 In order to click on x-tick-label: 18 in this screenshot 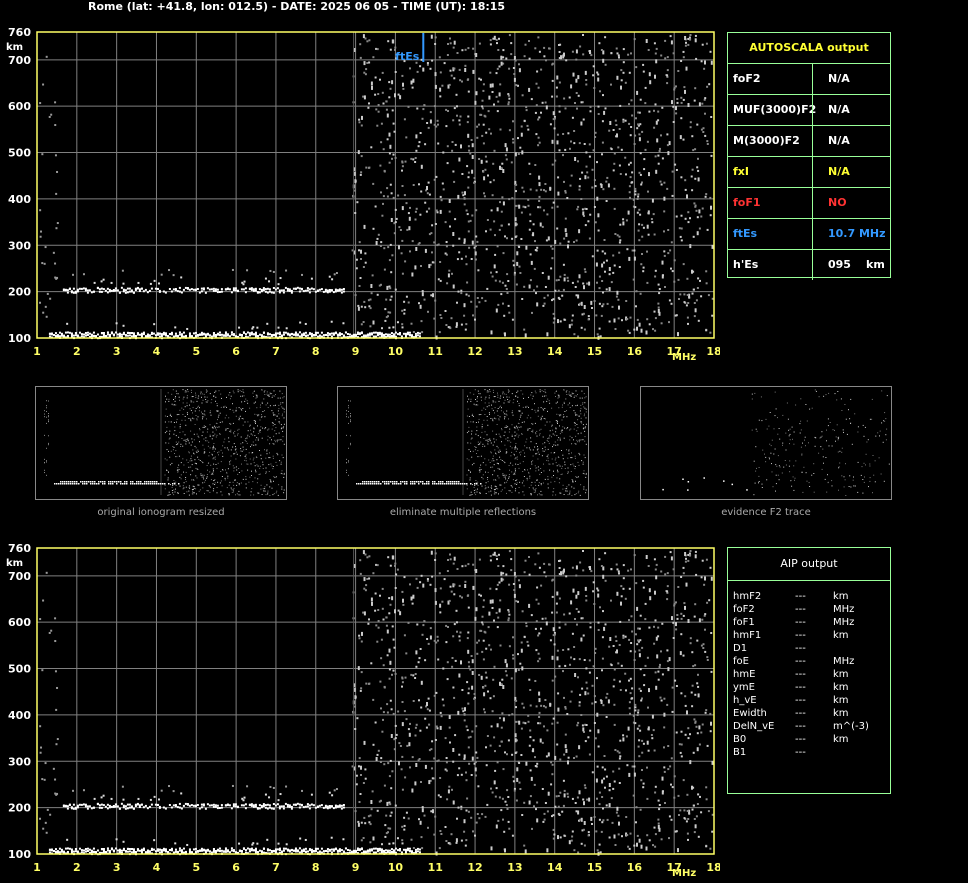, I will do `click(713, 351)`.